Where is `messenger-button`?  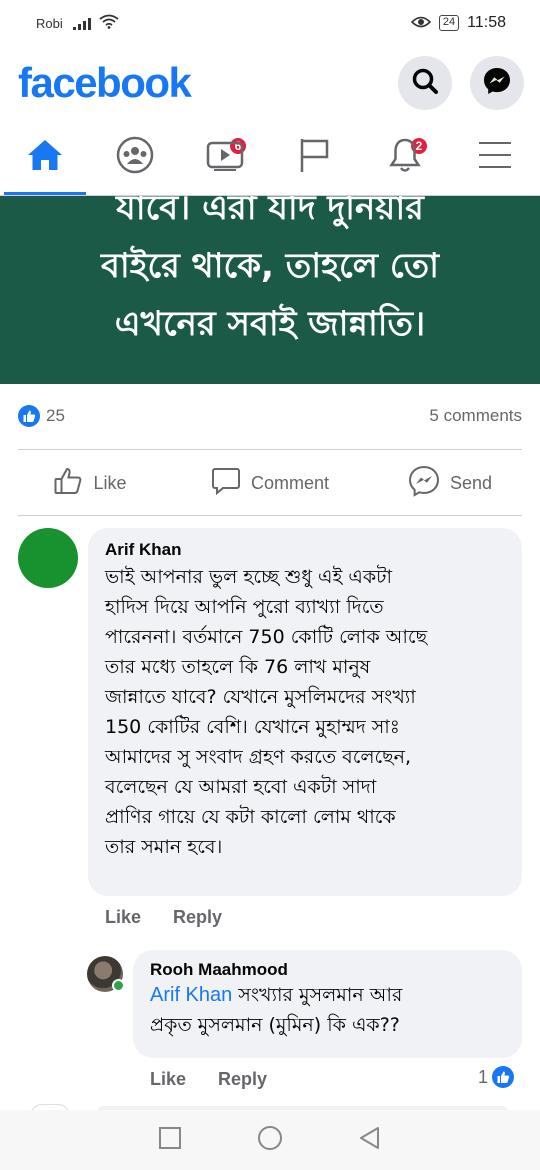
messenger-button is located at coordinates (497, 83).